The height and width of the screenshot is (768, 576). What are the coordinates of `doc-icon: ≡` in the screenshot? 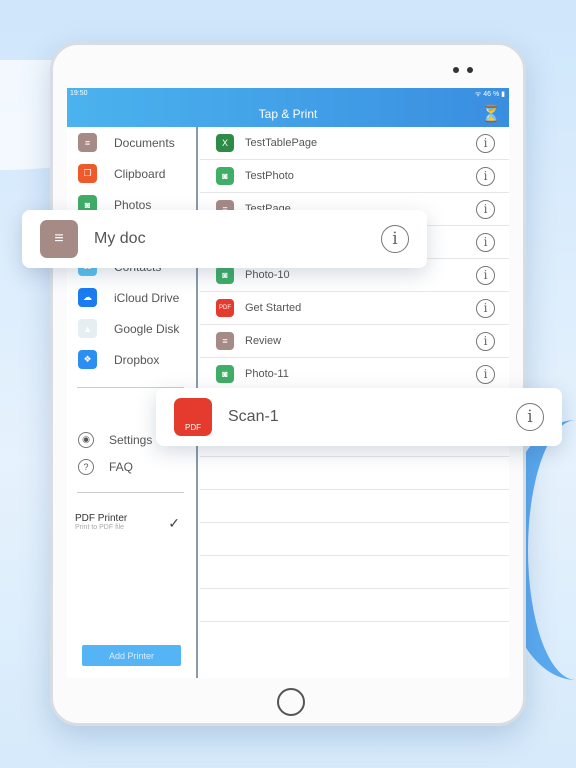 It's located at (225, 341).